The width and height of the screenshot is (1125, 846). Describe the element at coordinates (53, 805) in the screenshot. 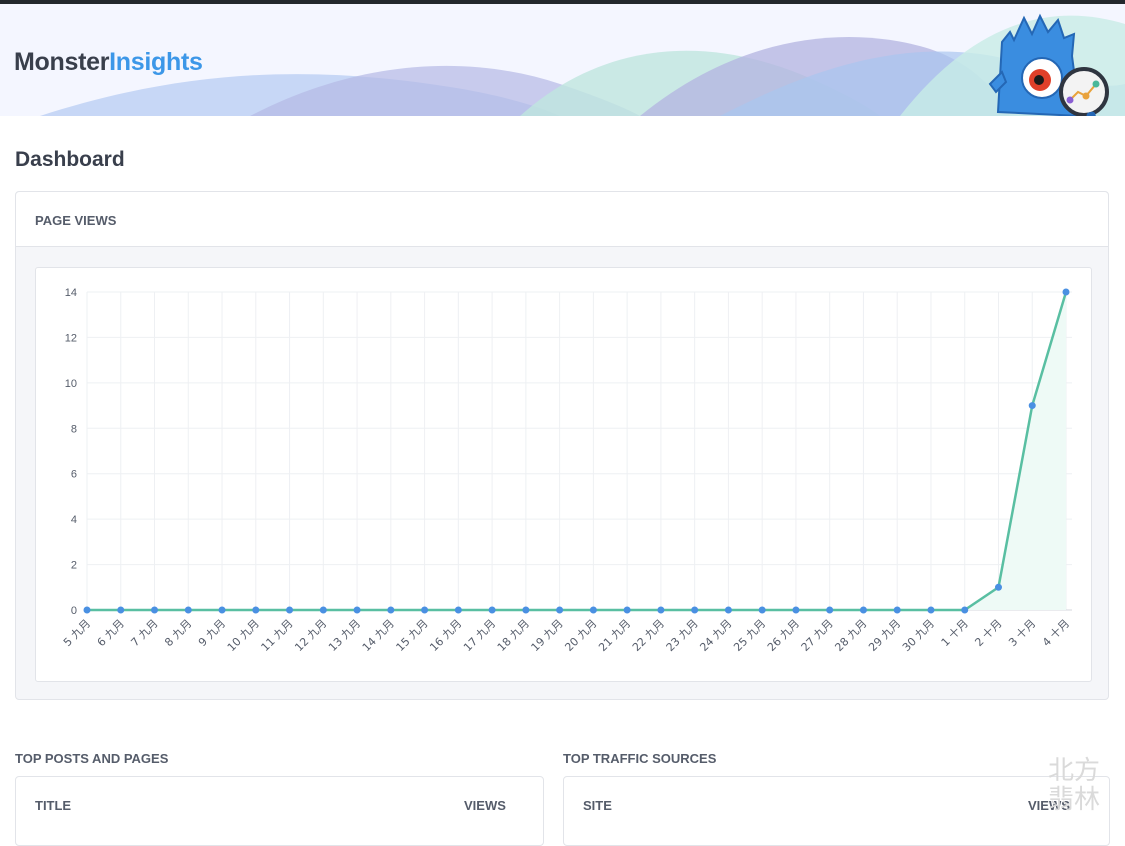

I see `top-posts-col-title: TITLE` at that location.